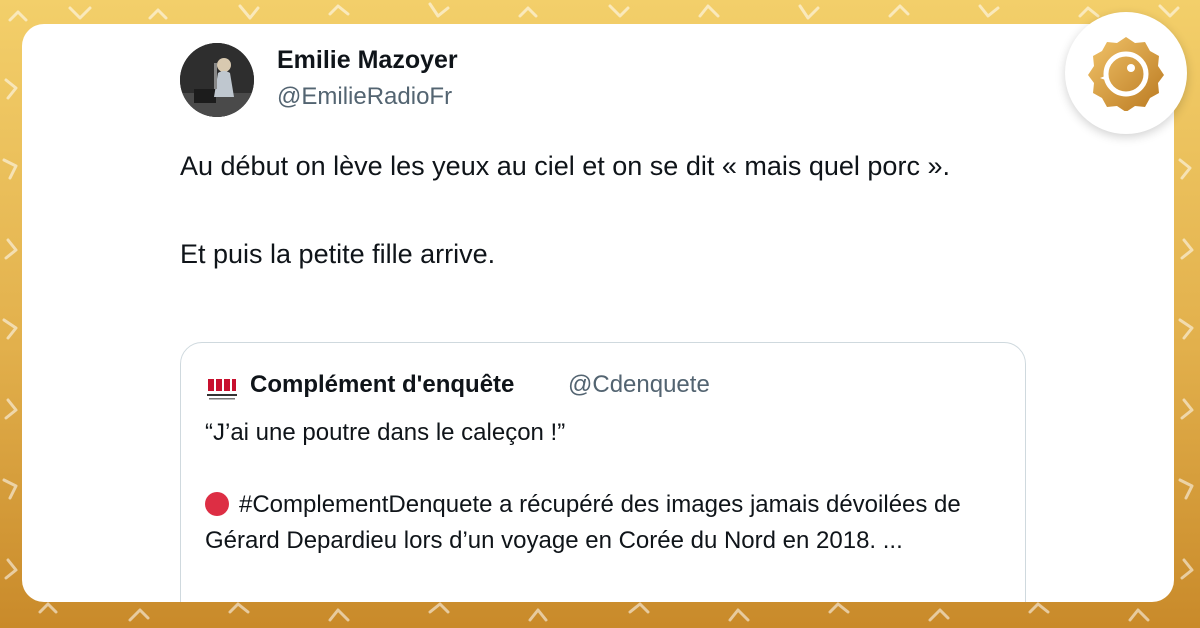  I want to click on profile-photo, so click(217, 80).